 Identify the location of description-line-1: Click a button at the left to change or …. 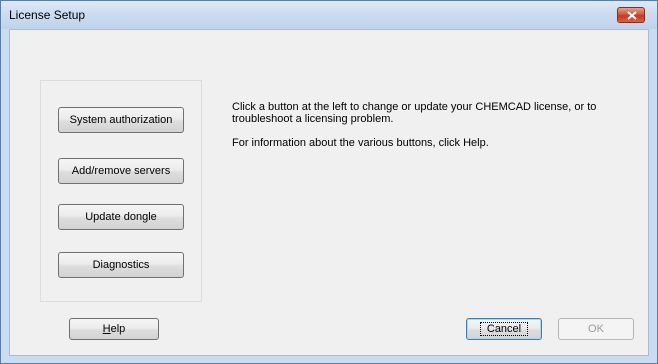
(414, 107).